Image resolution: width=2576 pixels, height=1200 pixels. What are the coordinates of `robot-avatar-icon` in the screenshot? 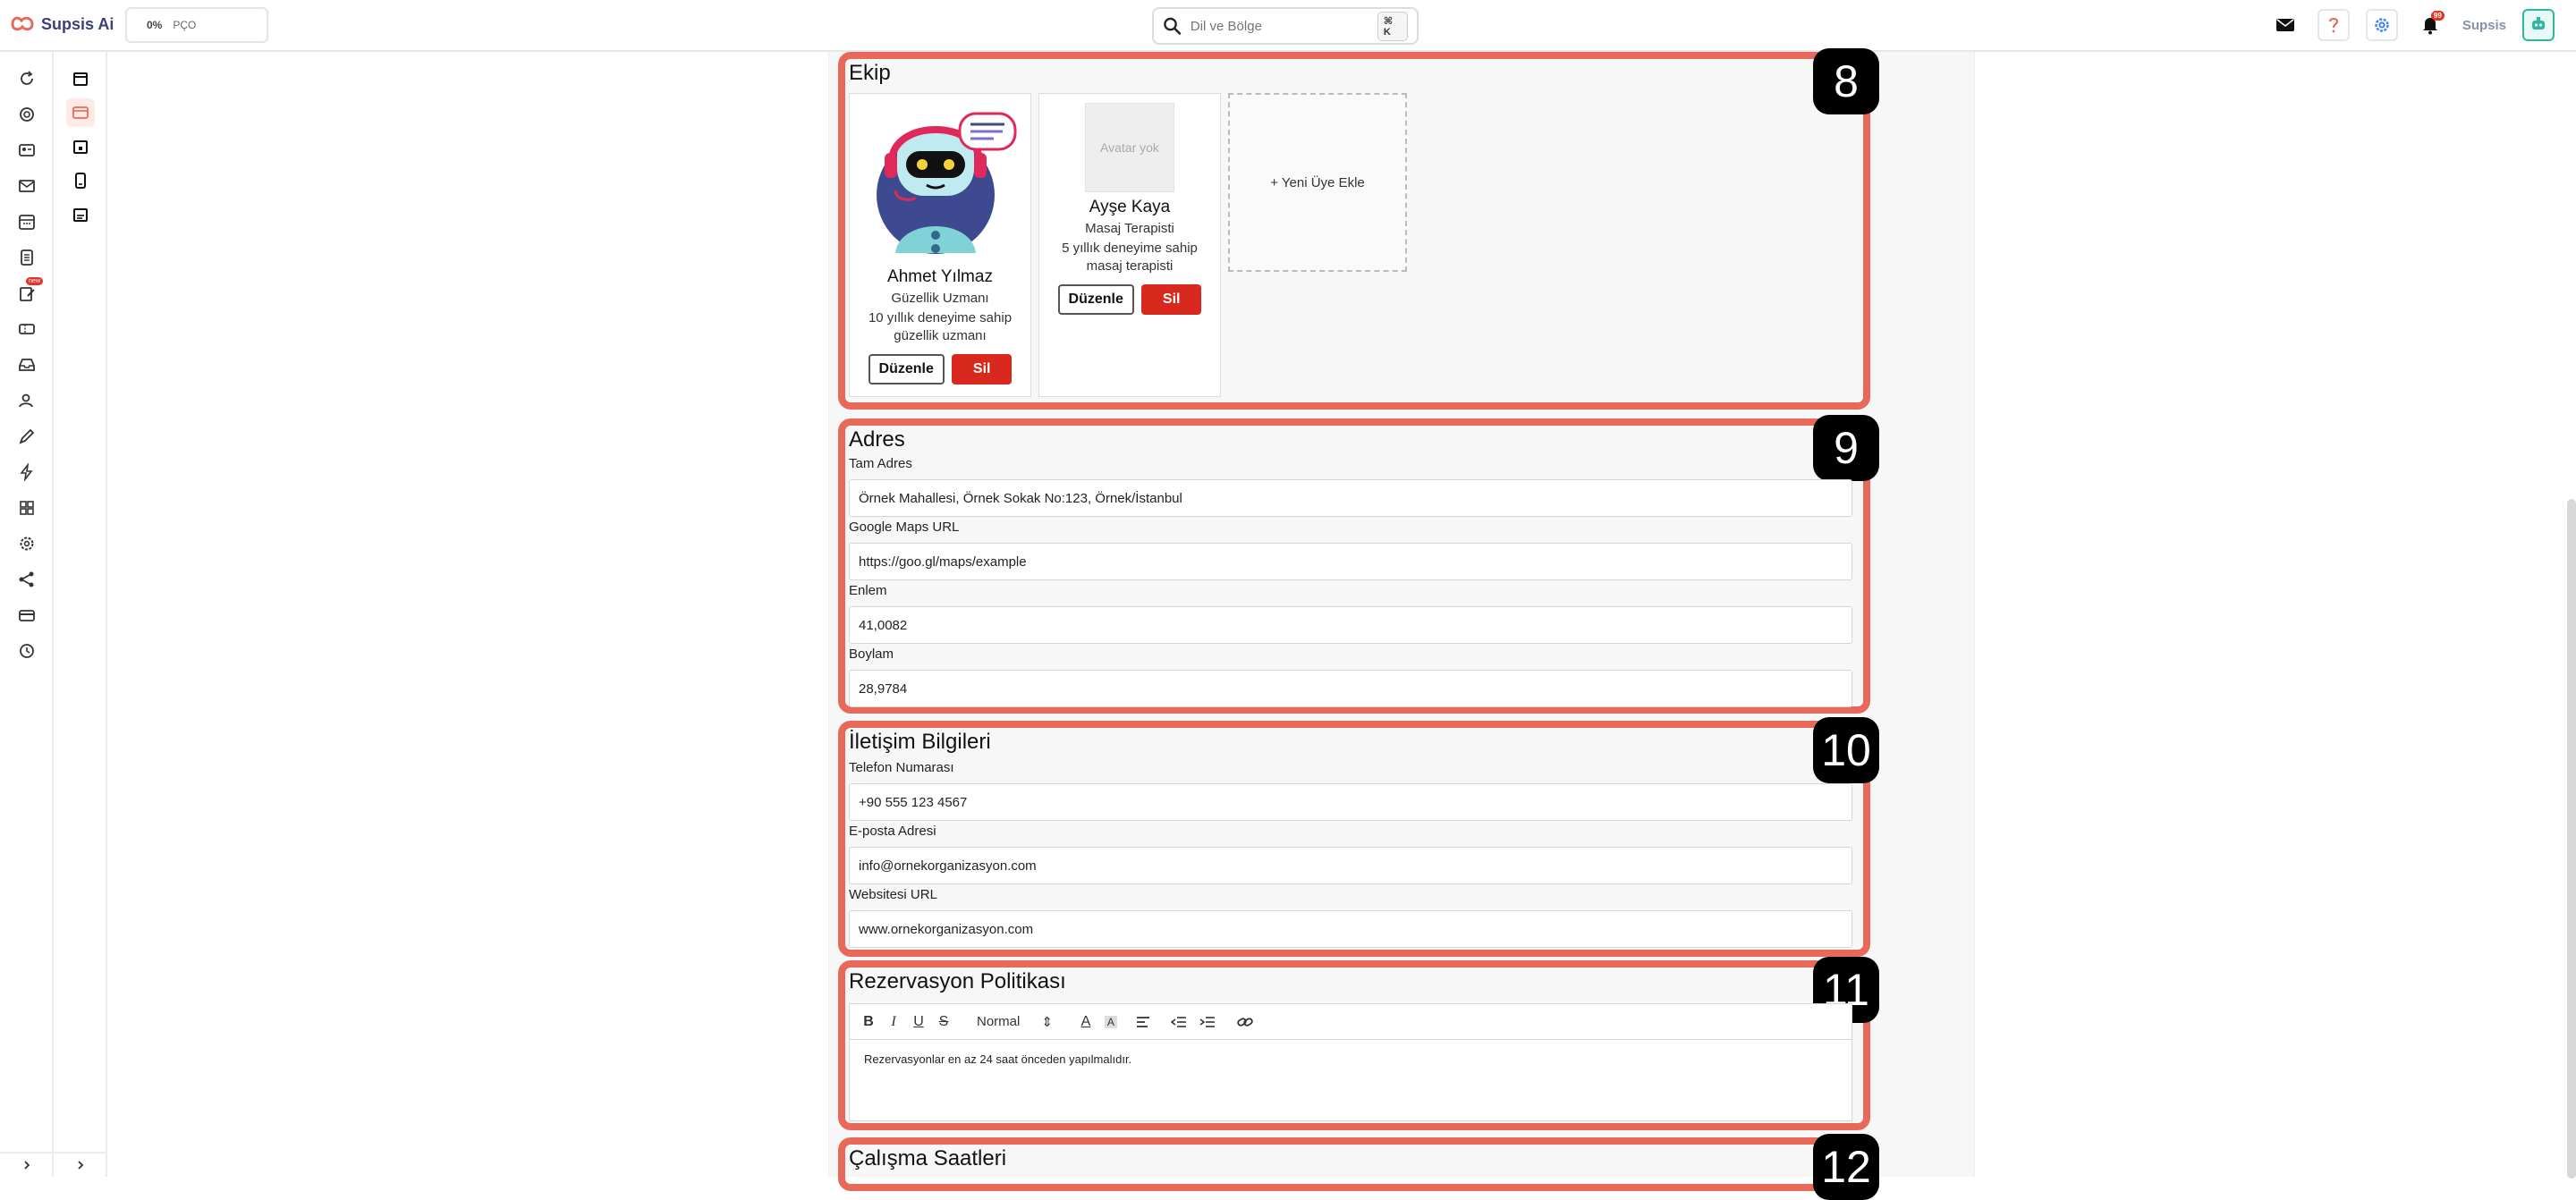 It's located at (2538, 23).